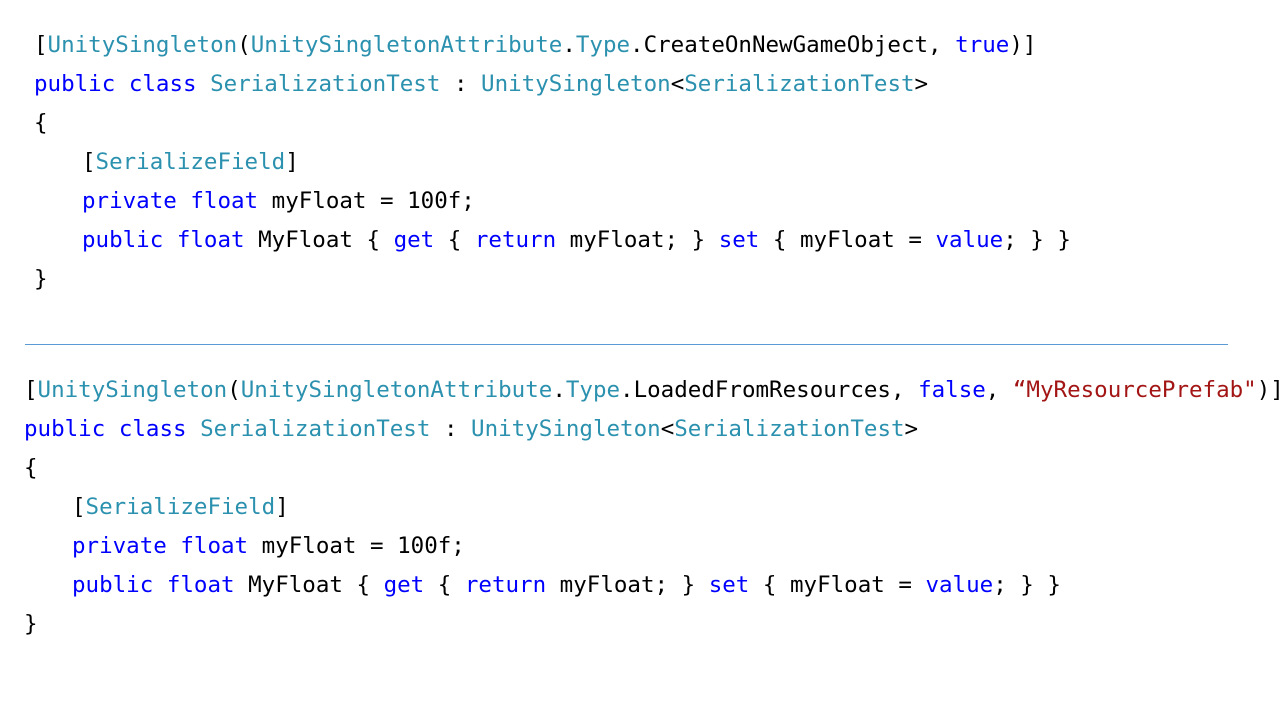  I want to click on divider, so click(626, 344).